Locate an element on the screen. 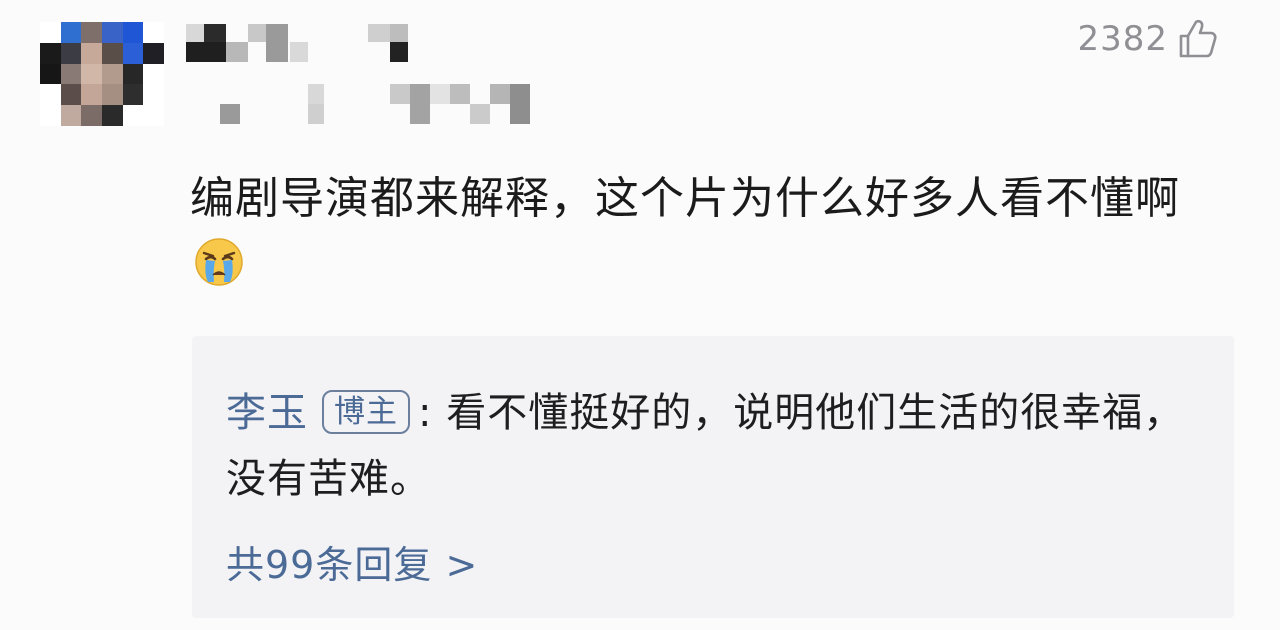 The image size is (1280, 630). avatar is located at coordinates (102, 74).